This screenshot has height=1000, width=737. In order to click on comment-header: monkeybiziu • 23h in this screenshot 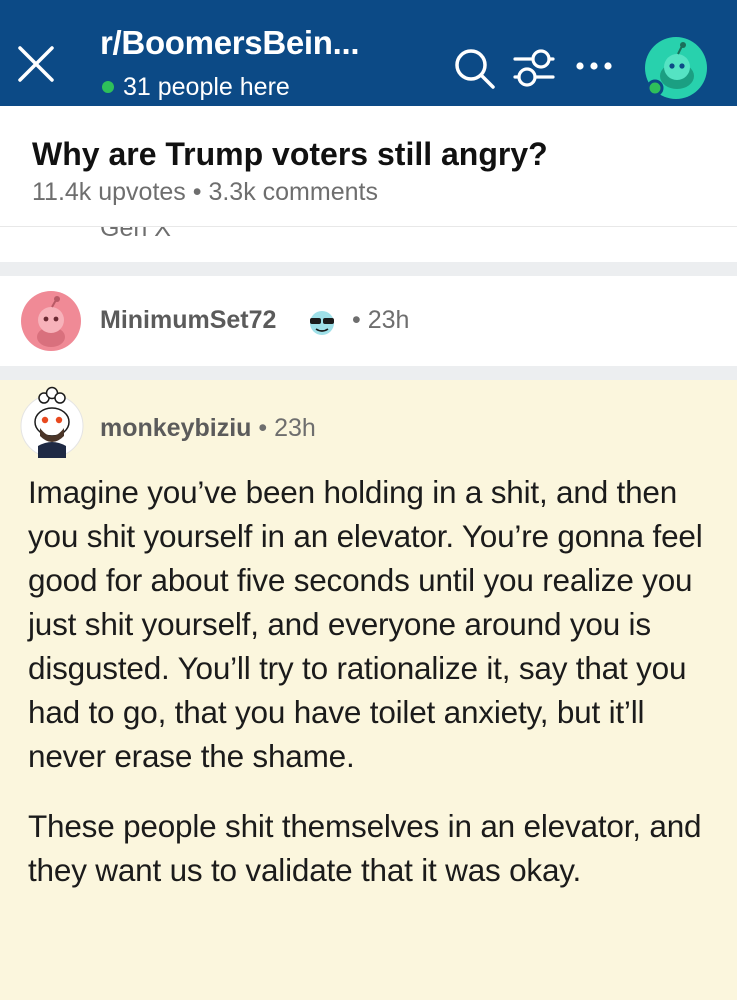, I will do `click(208, 428)`.